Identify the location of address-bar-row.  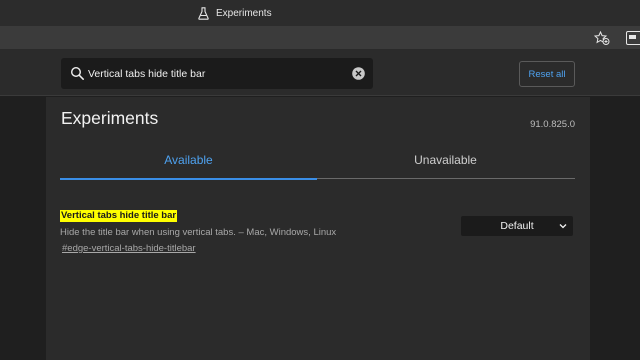
(320, 38).